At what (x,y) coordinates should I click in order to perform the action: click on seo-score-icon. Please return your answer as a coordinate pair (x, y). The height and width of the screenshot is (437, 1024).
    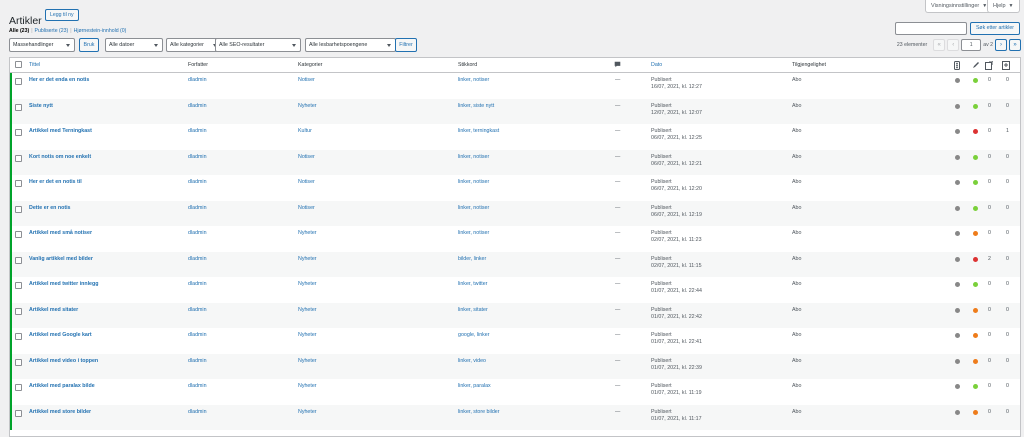
    Looking at the image, I should click on (957, 66).